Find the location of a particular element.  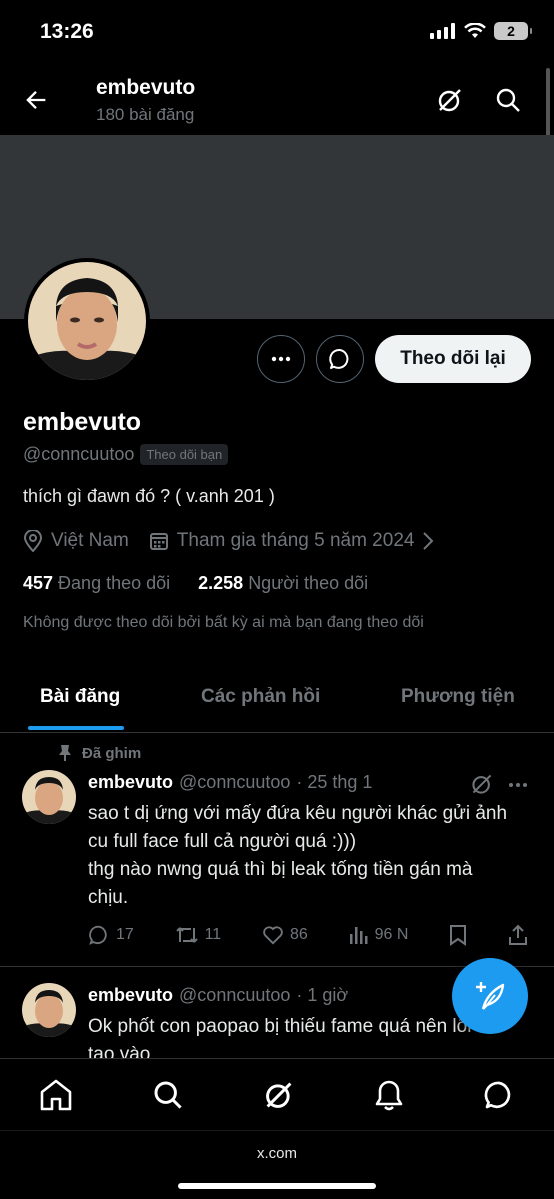

nav-home is located at coordinates (56, 1095).